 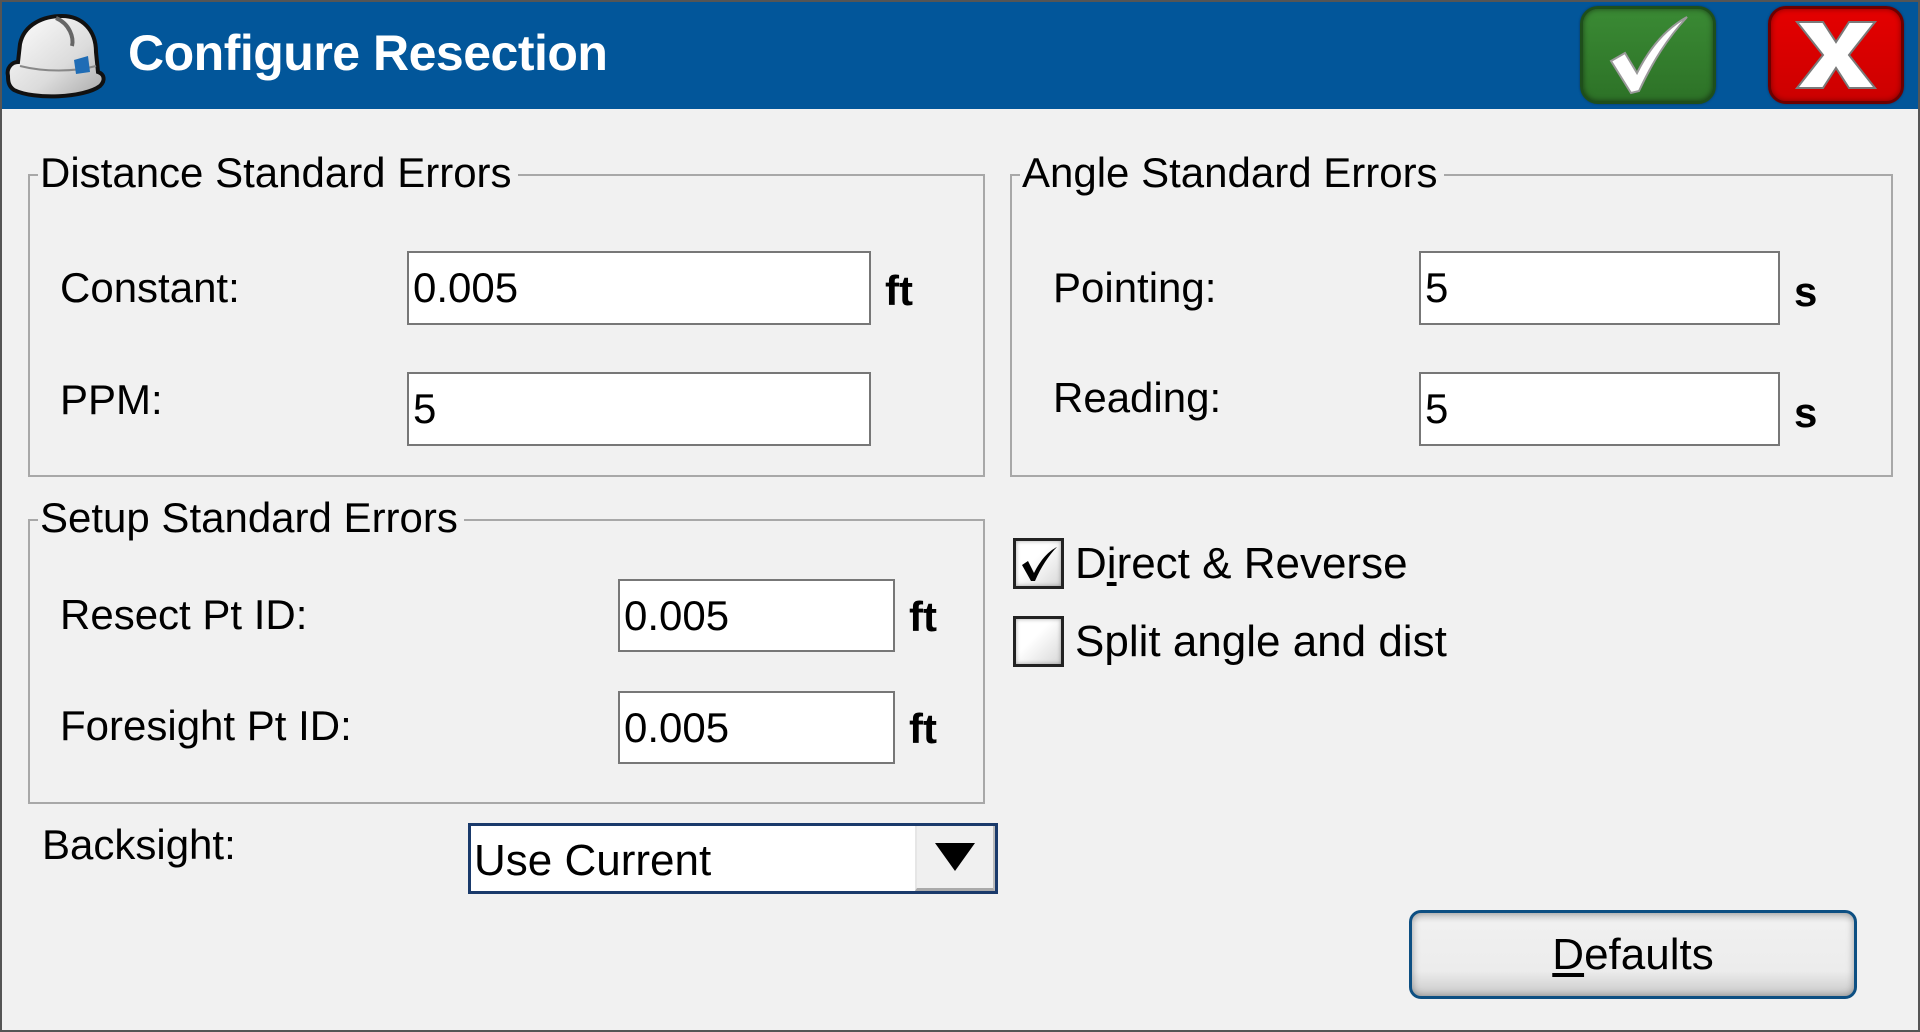 What do you see at coordinates (960, 55) in the screenshot?
I see `title-bar: Configure Resection` at bounding box center [960, 55].